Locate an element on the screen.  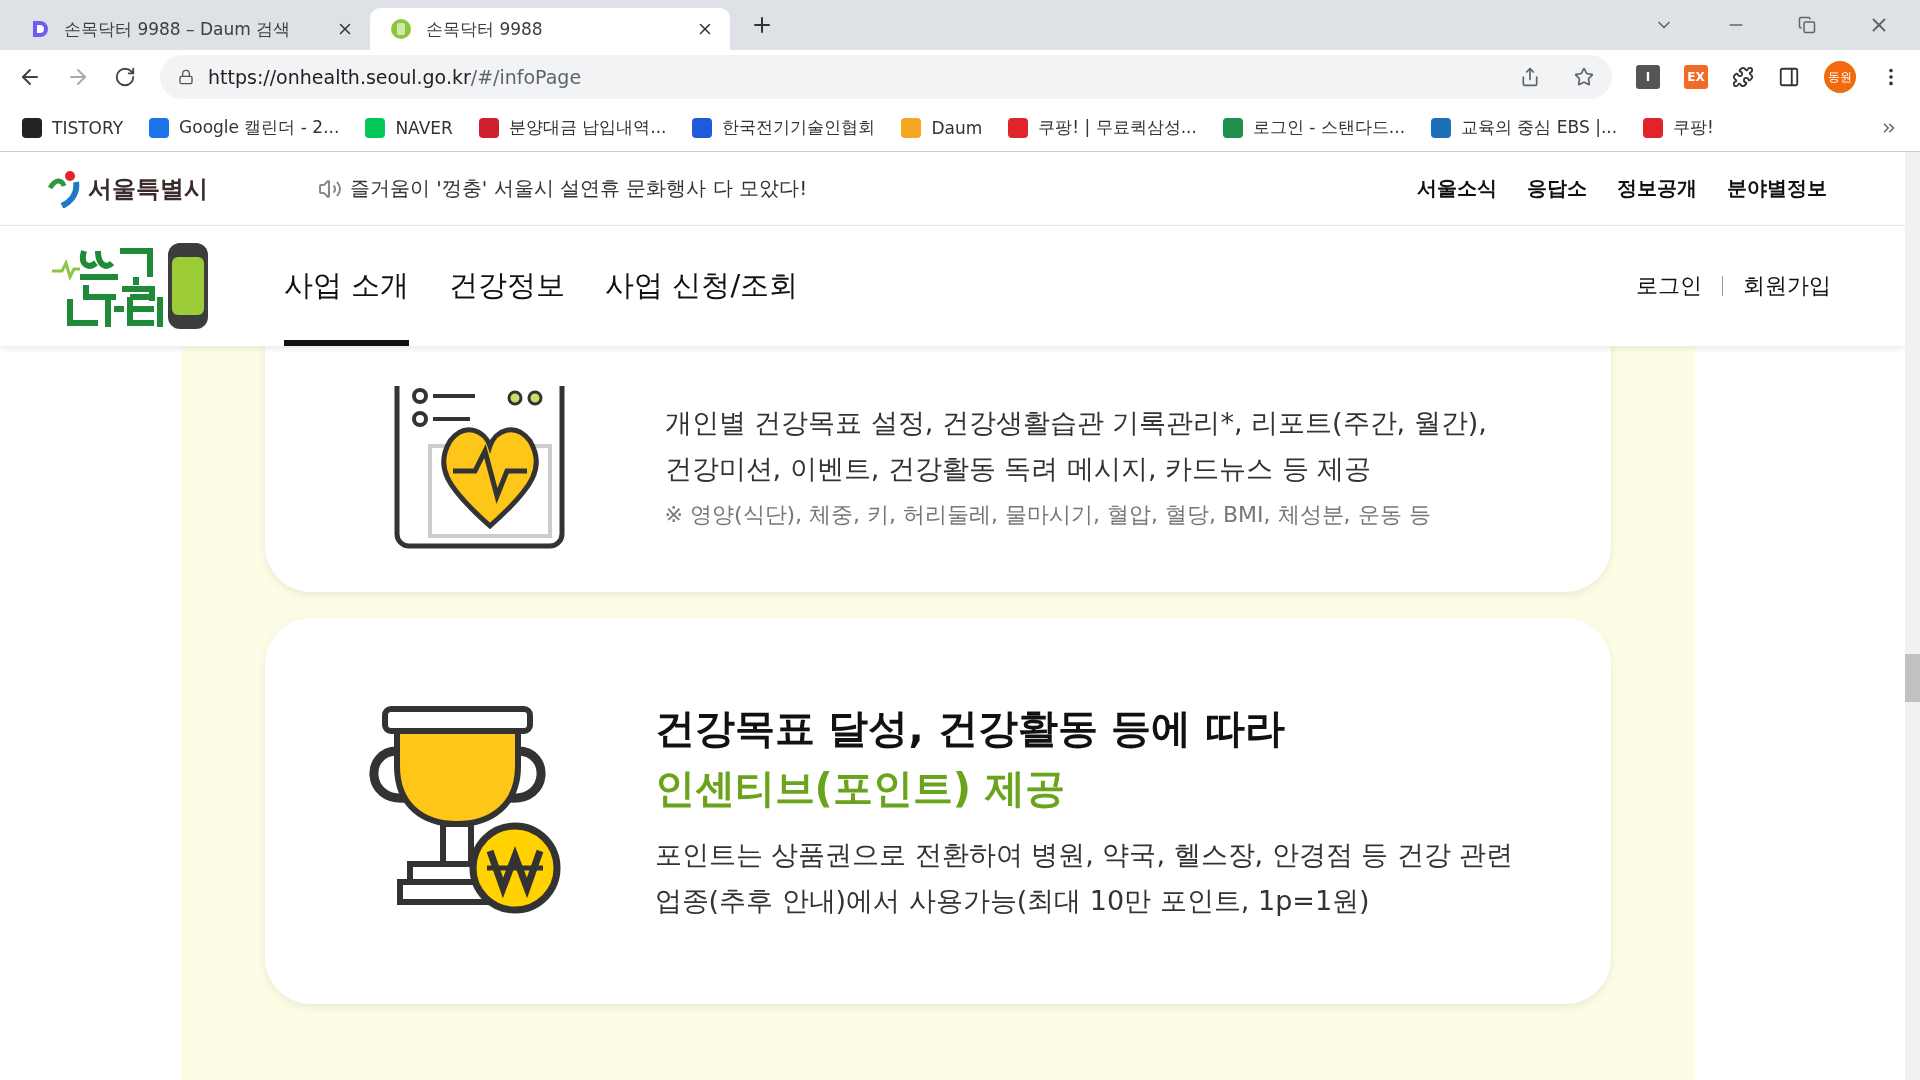
extension-icon: I is located at coordinates (1648, 77).